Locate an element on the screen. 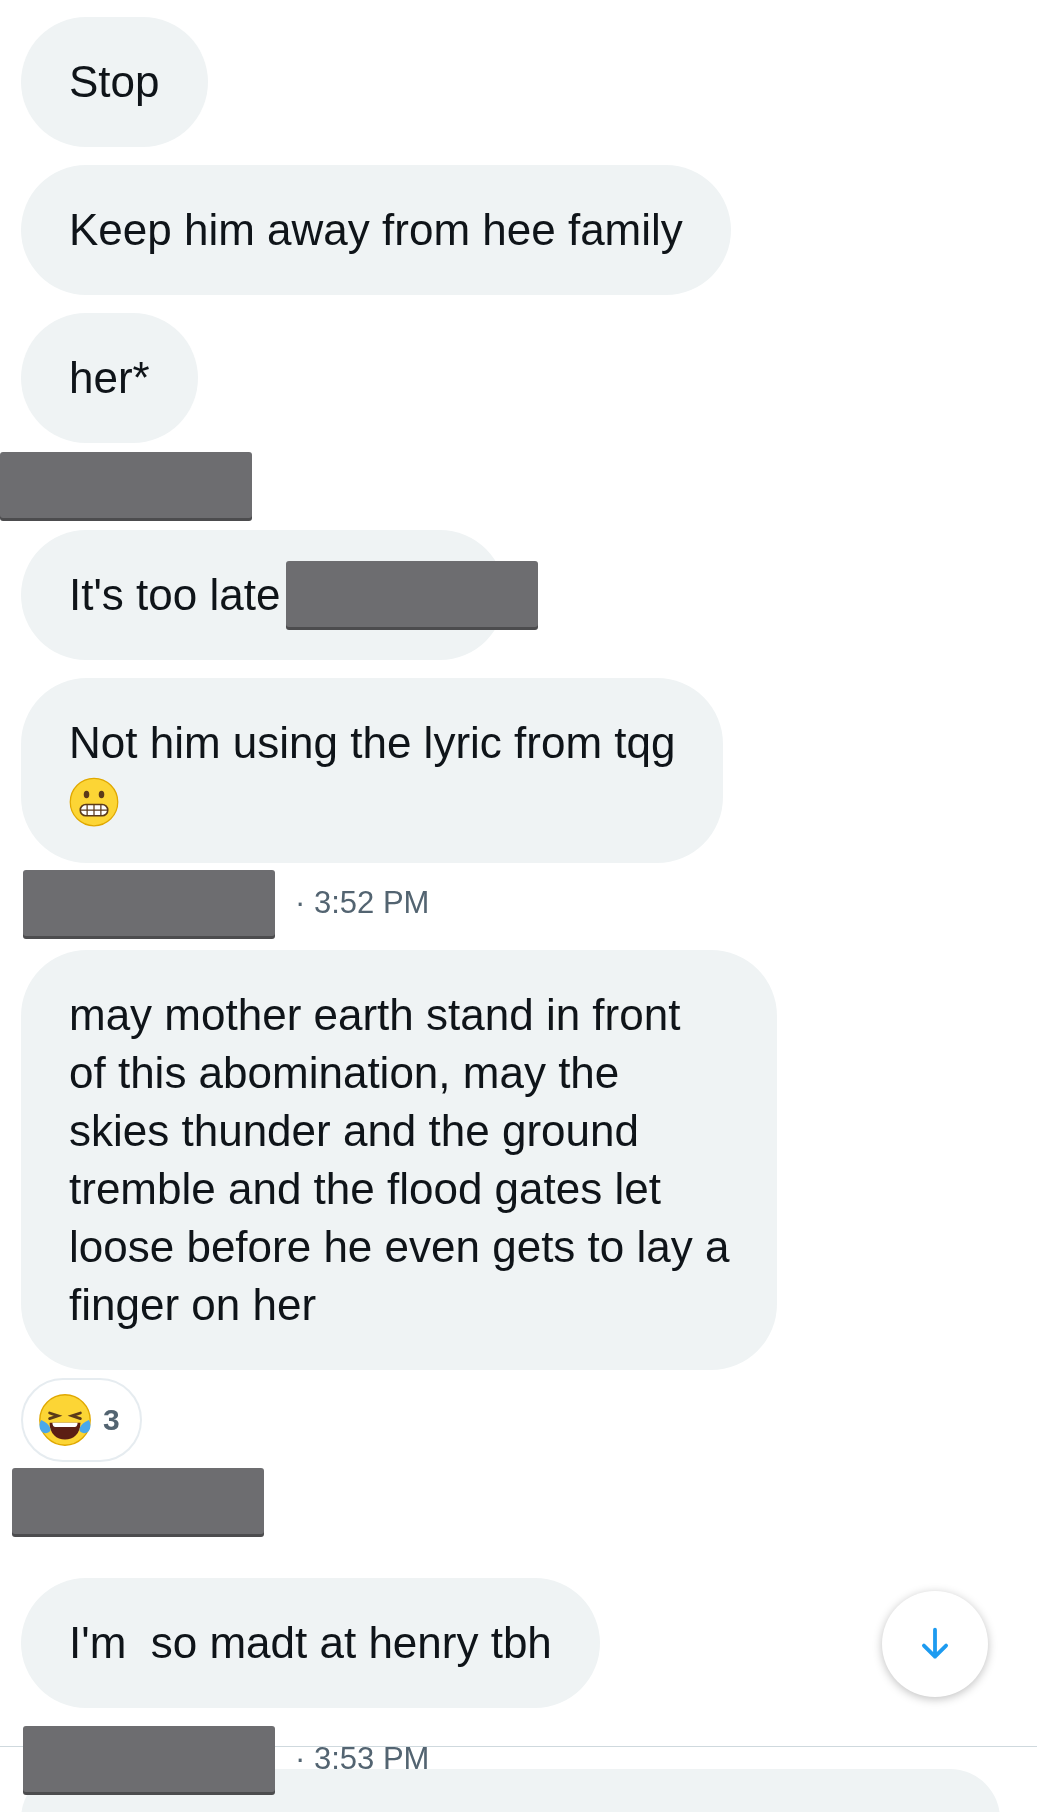  timestamp: · 3:53 PM is located at coordinates (362, 1759).